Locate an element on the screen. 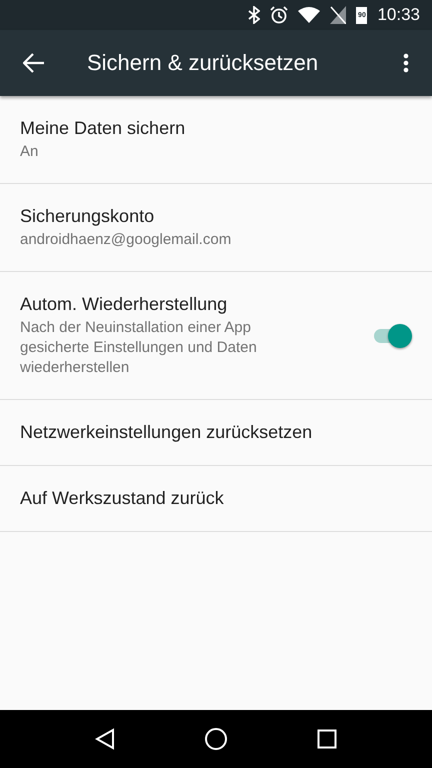  back-arrow-icon is located at coordinates (34, 63).